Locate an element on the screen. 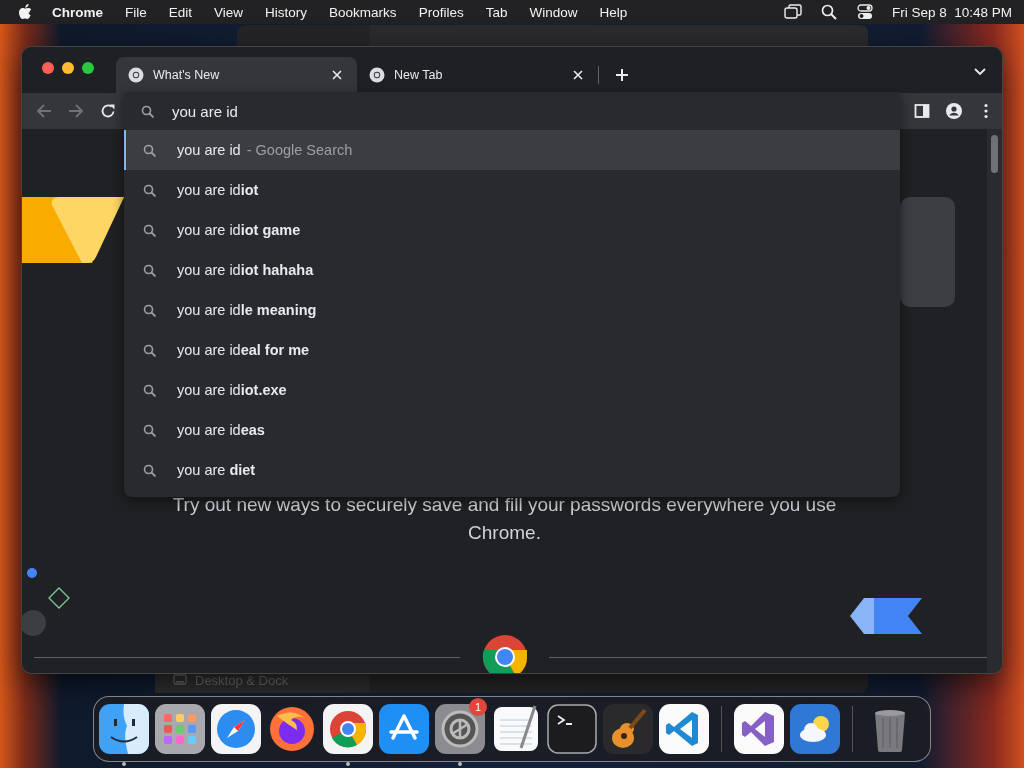  smiling-face-icon is located at coordinates (124, 729).